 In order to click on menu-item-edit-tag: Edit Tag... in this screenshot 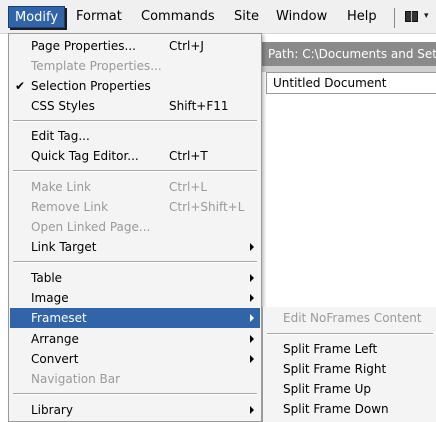, I will do `click(135, 136)`.